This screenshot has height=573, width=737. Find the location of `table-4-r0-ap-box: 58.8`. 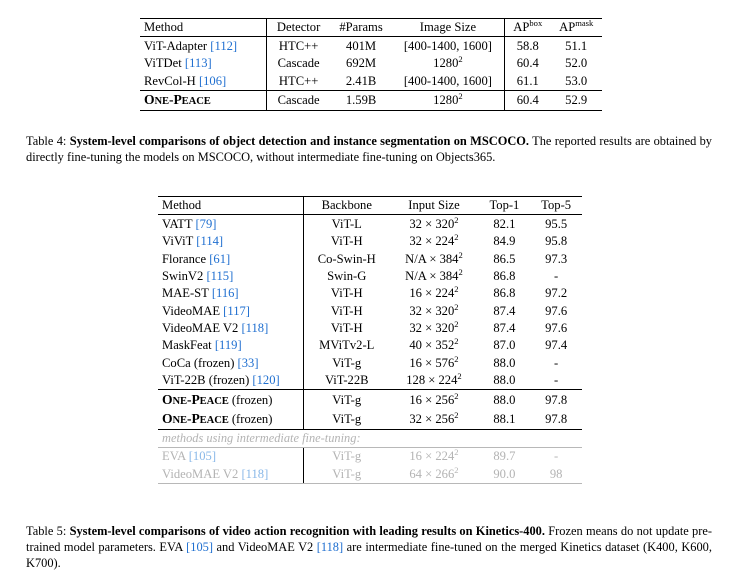

table-4-r0-ap-box: 58.8 is located at coordinates (527, 45).